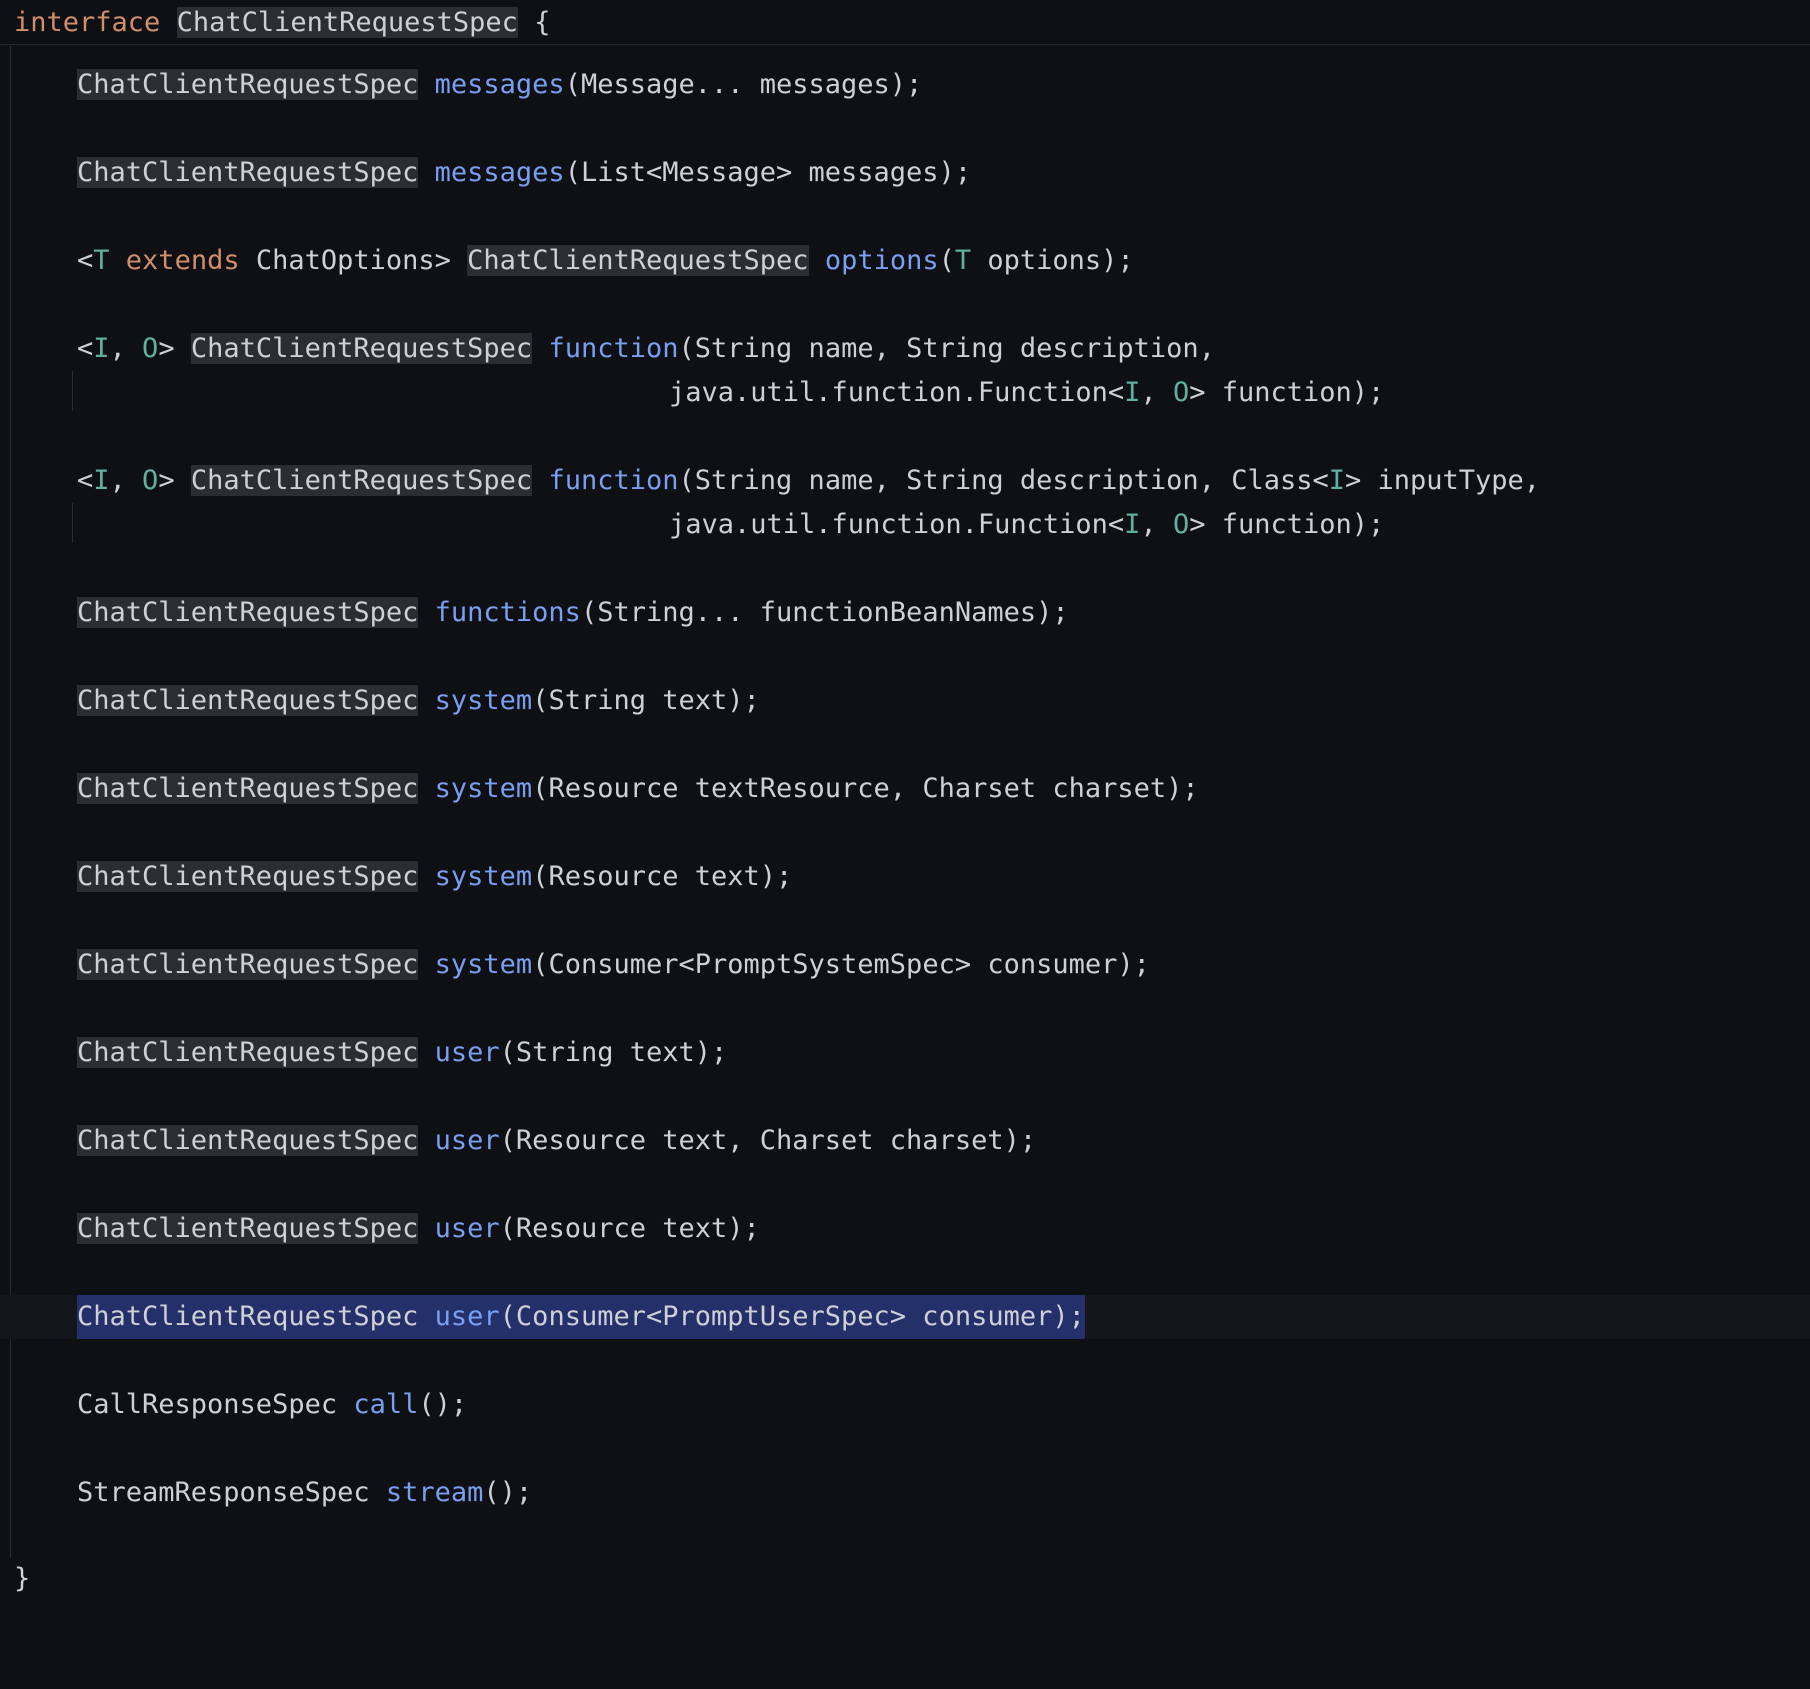 Image resolution: width=1810 pixels, height=1689 pixels. I want to click on keyword-interface: interface, so click(87, 22).